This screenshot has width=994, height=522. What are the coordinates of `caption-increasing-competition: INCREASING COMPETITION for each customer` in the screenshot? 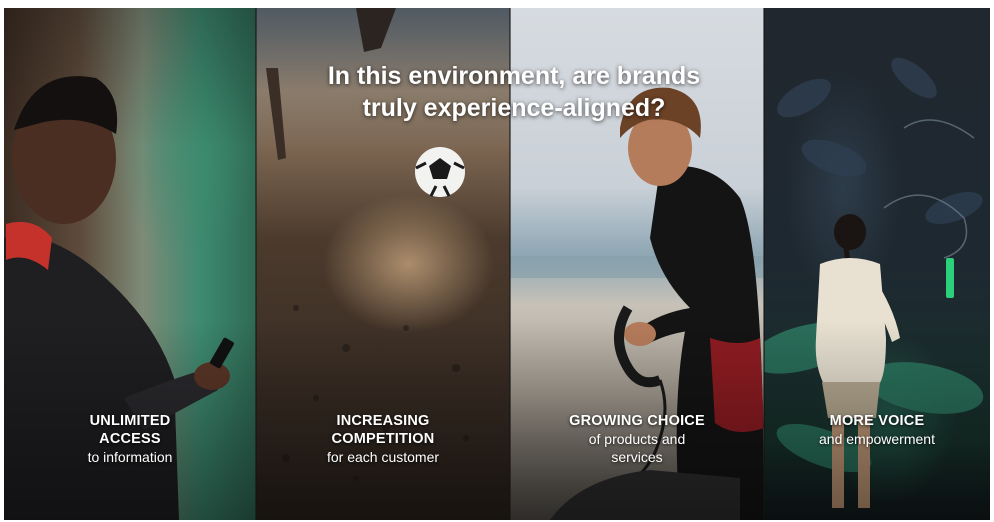 It's located at (383, 439).